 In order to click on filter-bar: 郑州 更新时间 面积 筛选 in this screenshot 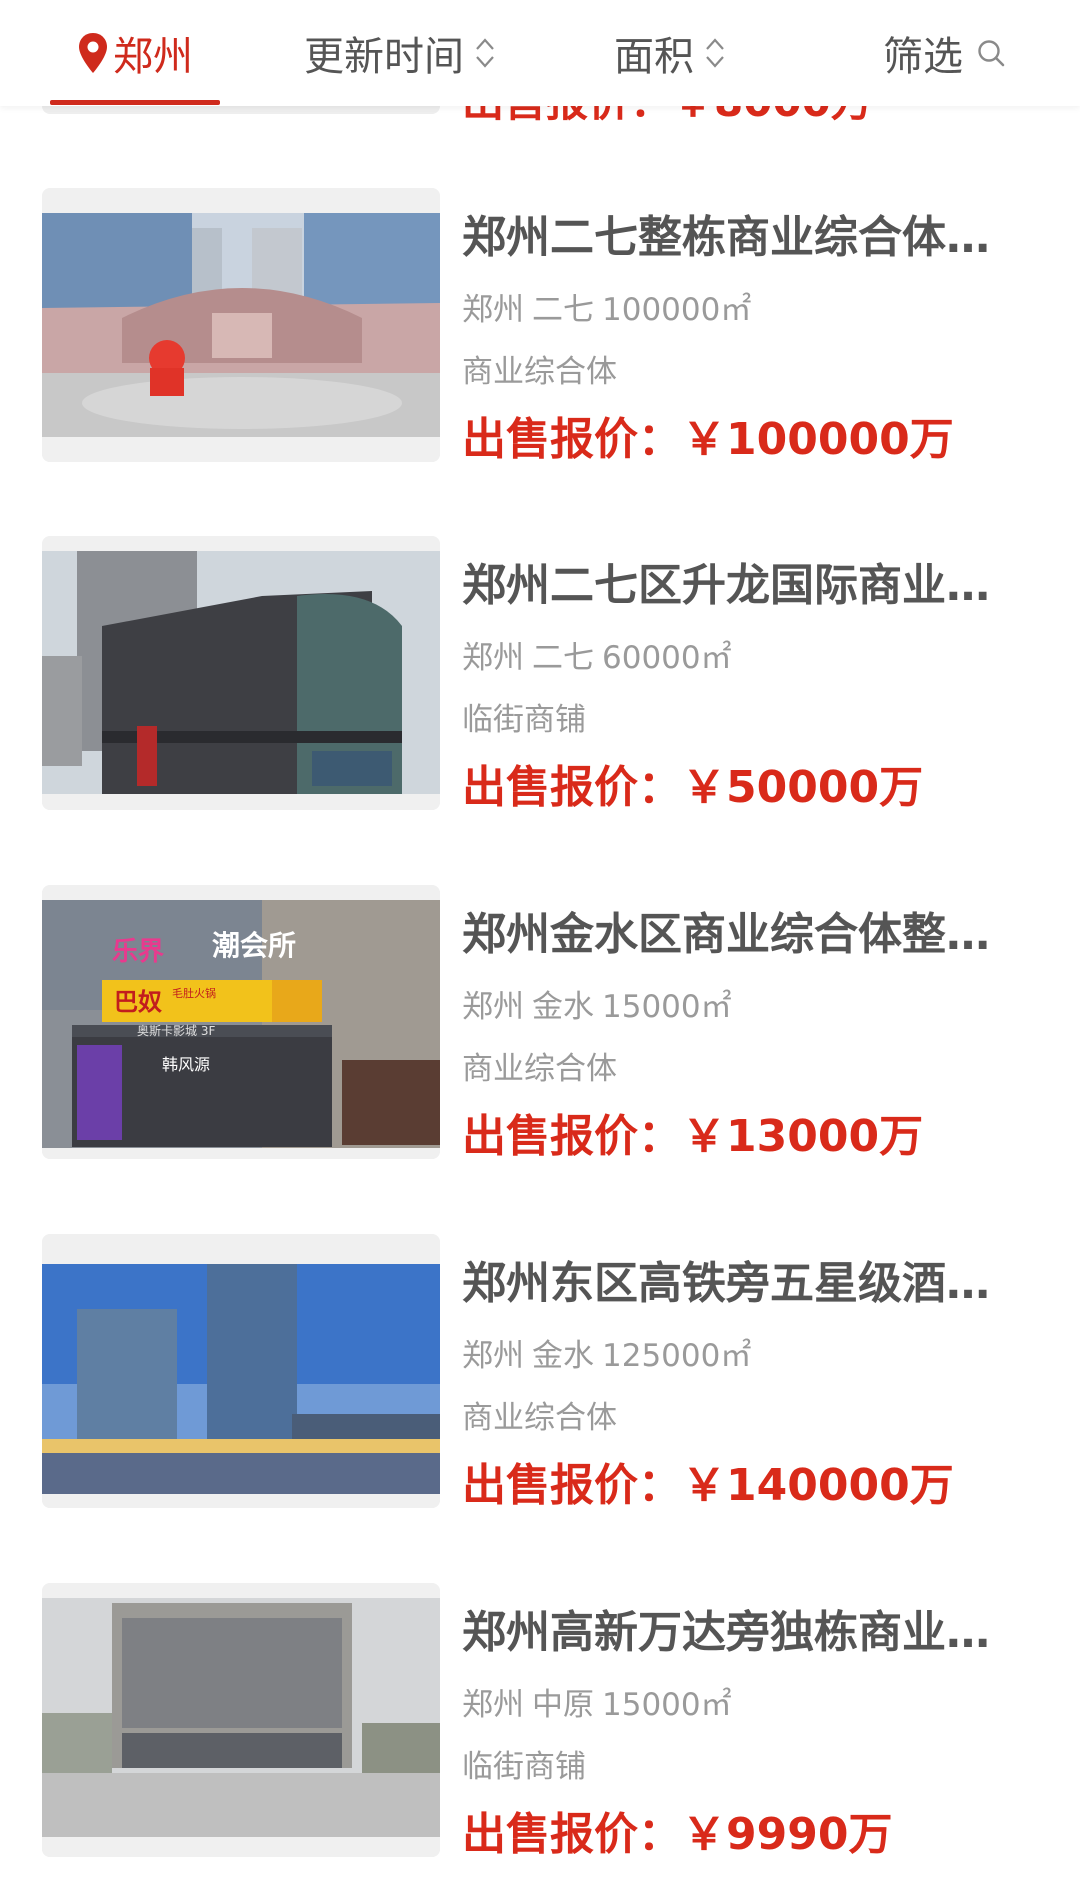, I will do `click(540, 53)`.